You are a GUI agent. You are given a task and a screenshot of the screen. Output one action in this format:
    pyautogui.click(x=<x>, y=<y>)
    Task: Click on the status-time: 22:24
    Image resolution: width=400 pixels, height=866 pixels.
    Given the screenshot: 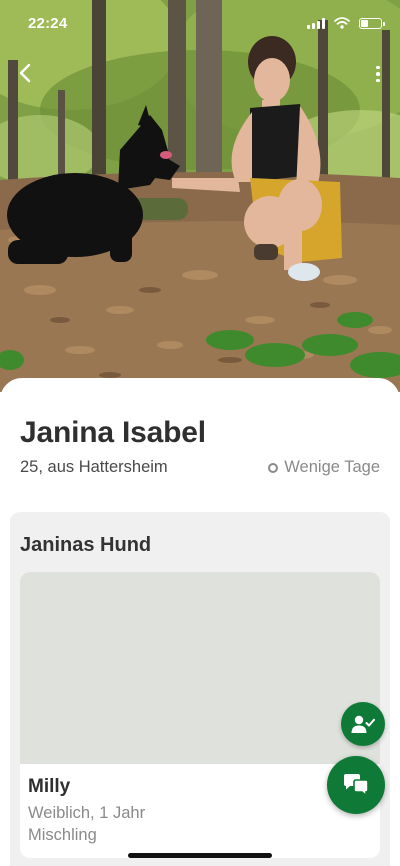 What is the action you would take?
    pyautogui.click(x=48, y=23)
    